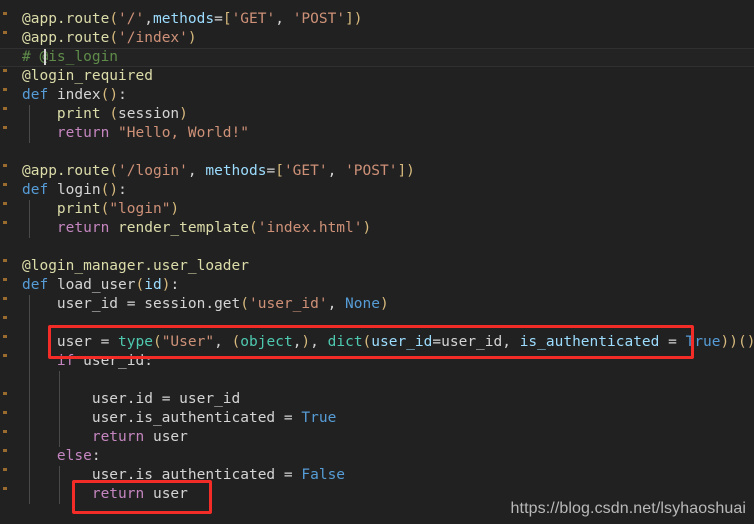 The image size is (754, 524). What do you see at coordinates (377, 456) in the screenshot?
I see `code-line: else:` at bounding box center [377, 456].